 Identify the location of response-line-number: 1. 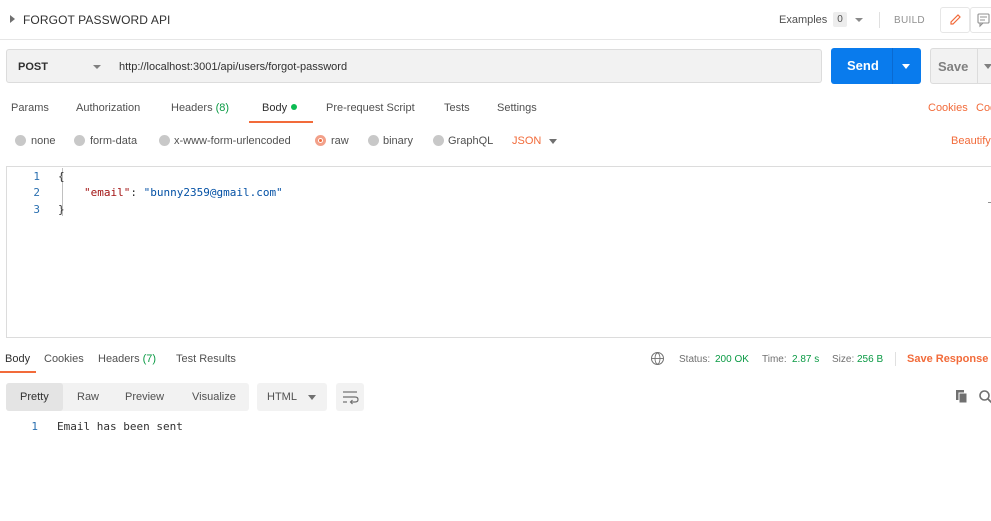
(34, 426).